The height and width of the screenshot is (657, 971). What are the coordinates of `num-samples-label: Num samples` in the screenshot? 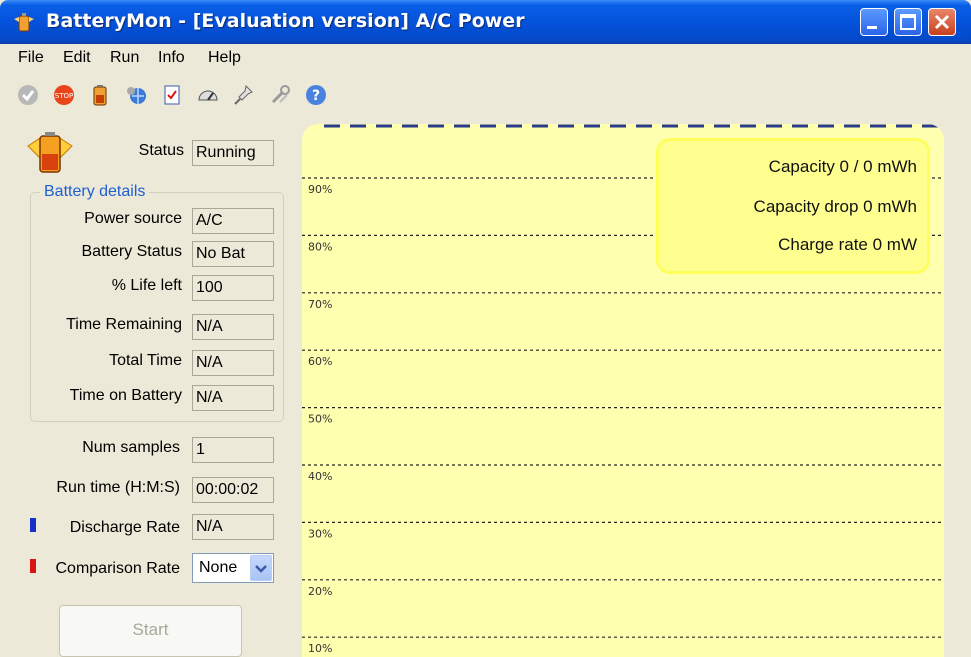 It's located at (131, 447).